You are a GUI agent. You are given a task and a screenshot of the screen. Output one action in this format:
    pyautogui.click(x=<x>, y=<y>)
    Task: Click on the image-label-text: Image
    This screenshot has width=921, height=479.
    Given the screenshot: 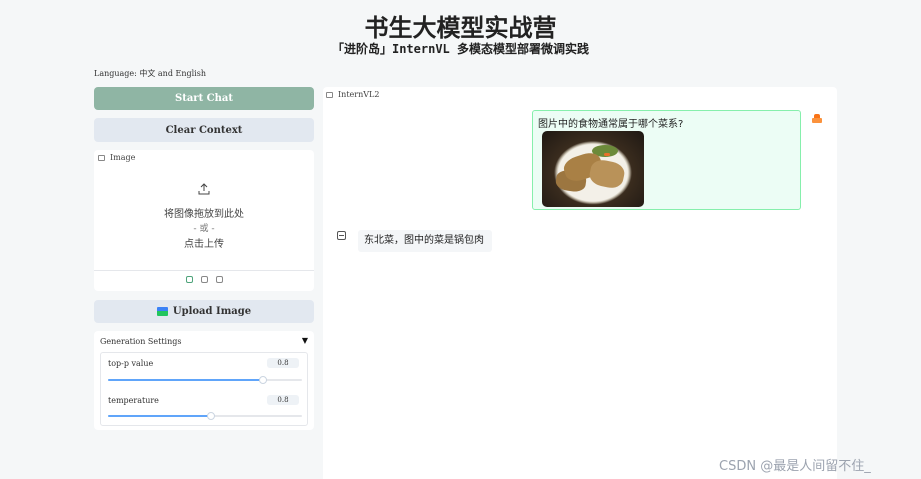 What is the action you would take?
    pyautogui.click(x=123, y=157)
    